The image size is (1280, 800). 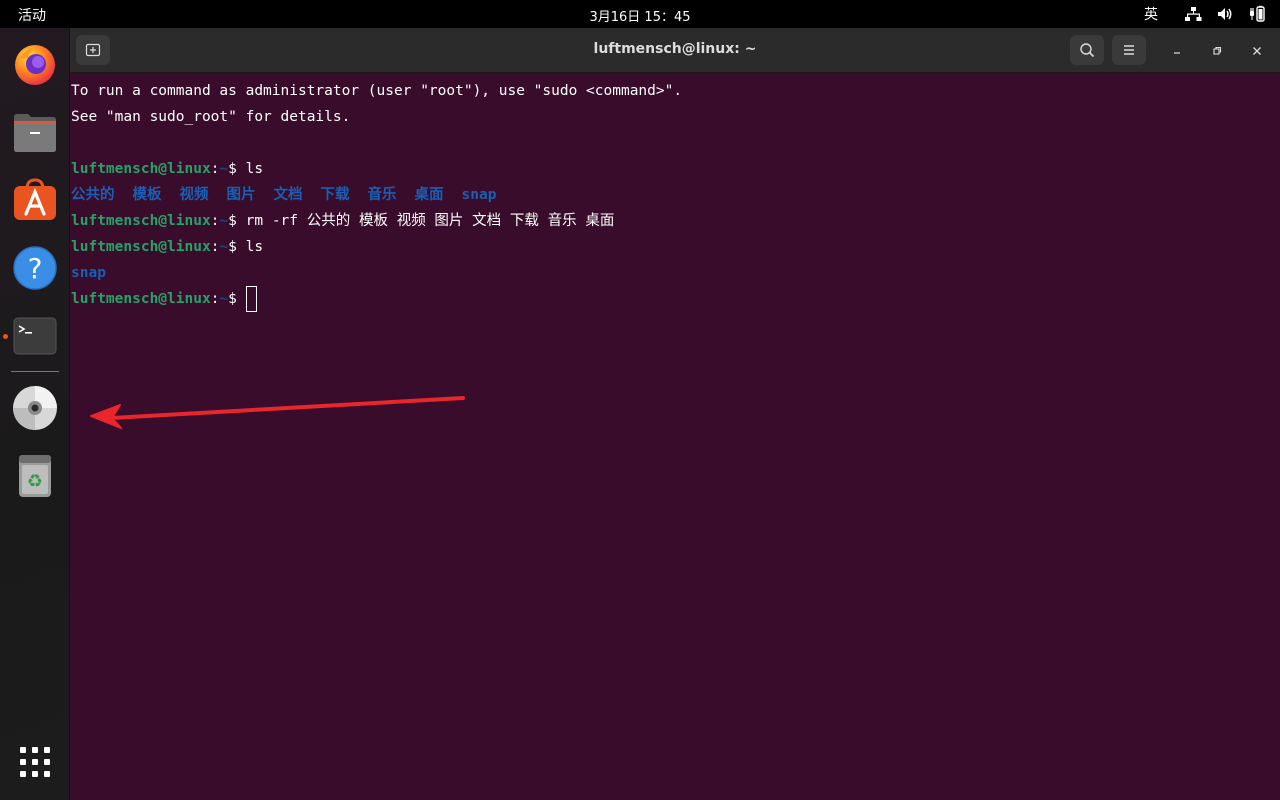 I want to click on minimize-button, so click(x=1177, y=51).